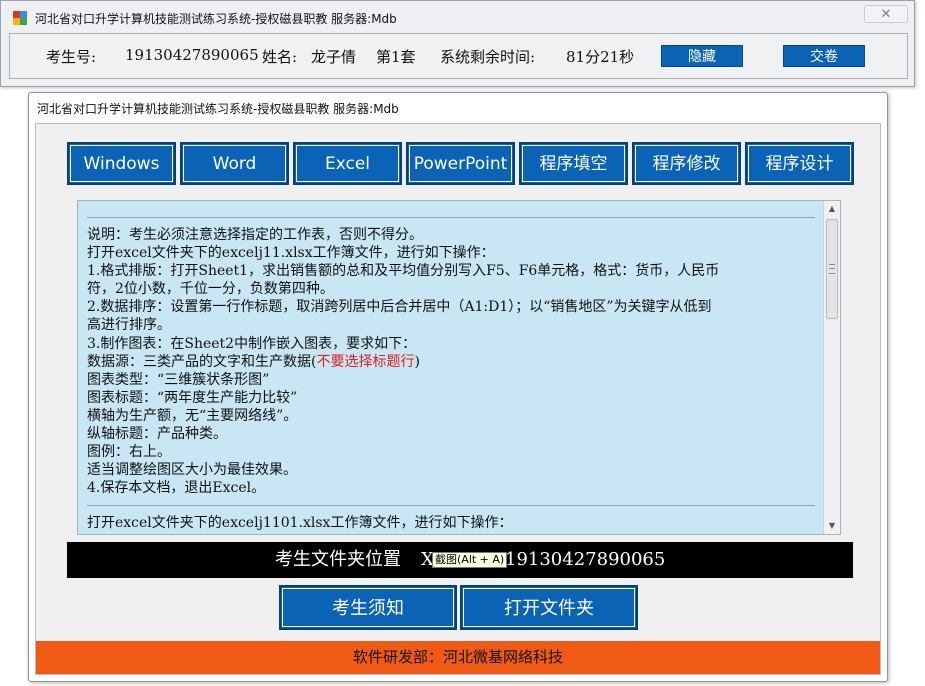 This screenshot has height=686, width=925. Describe the element at coordinates (121, 163) in the screenshot. I see `tab-windows: Windows` at that location.